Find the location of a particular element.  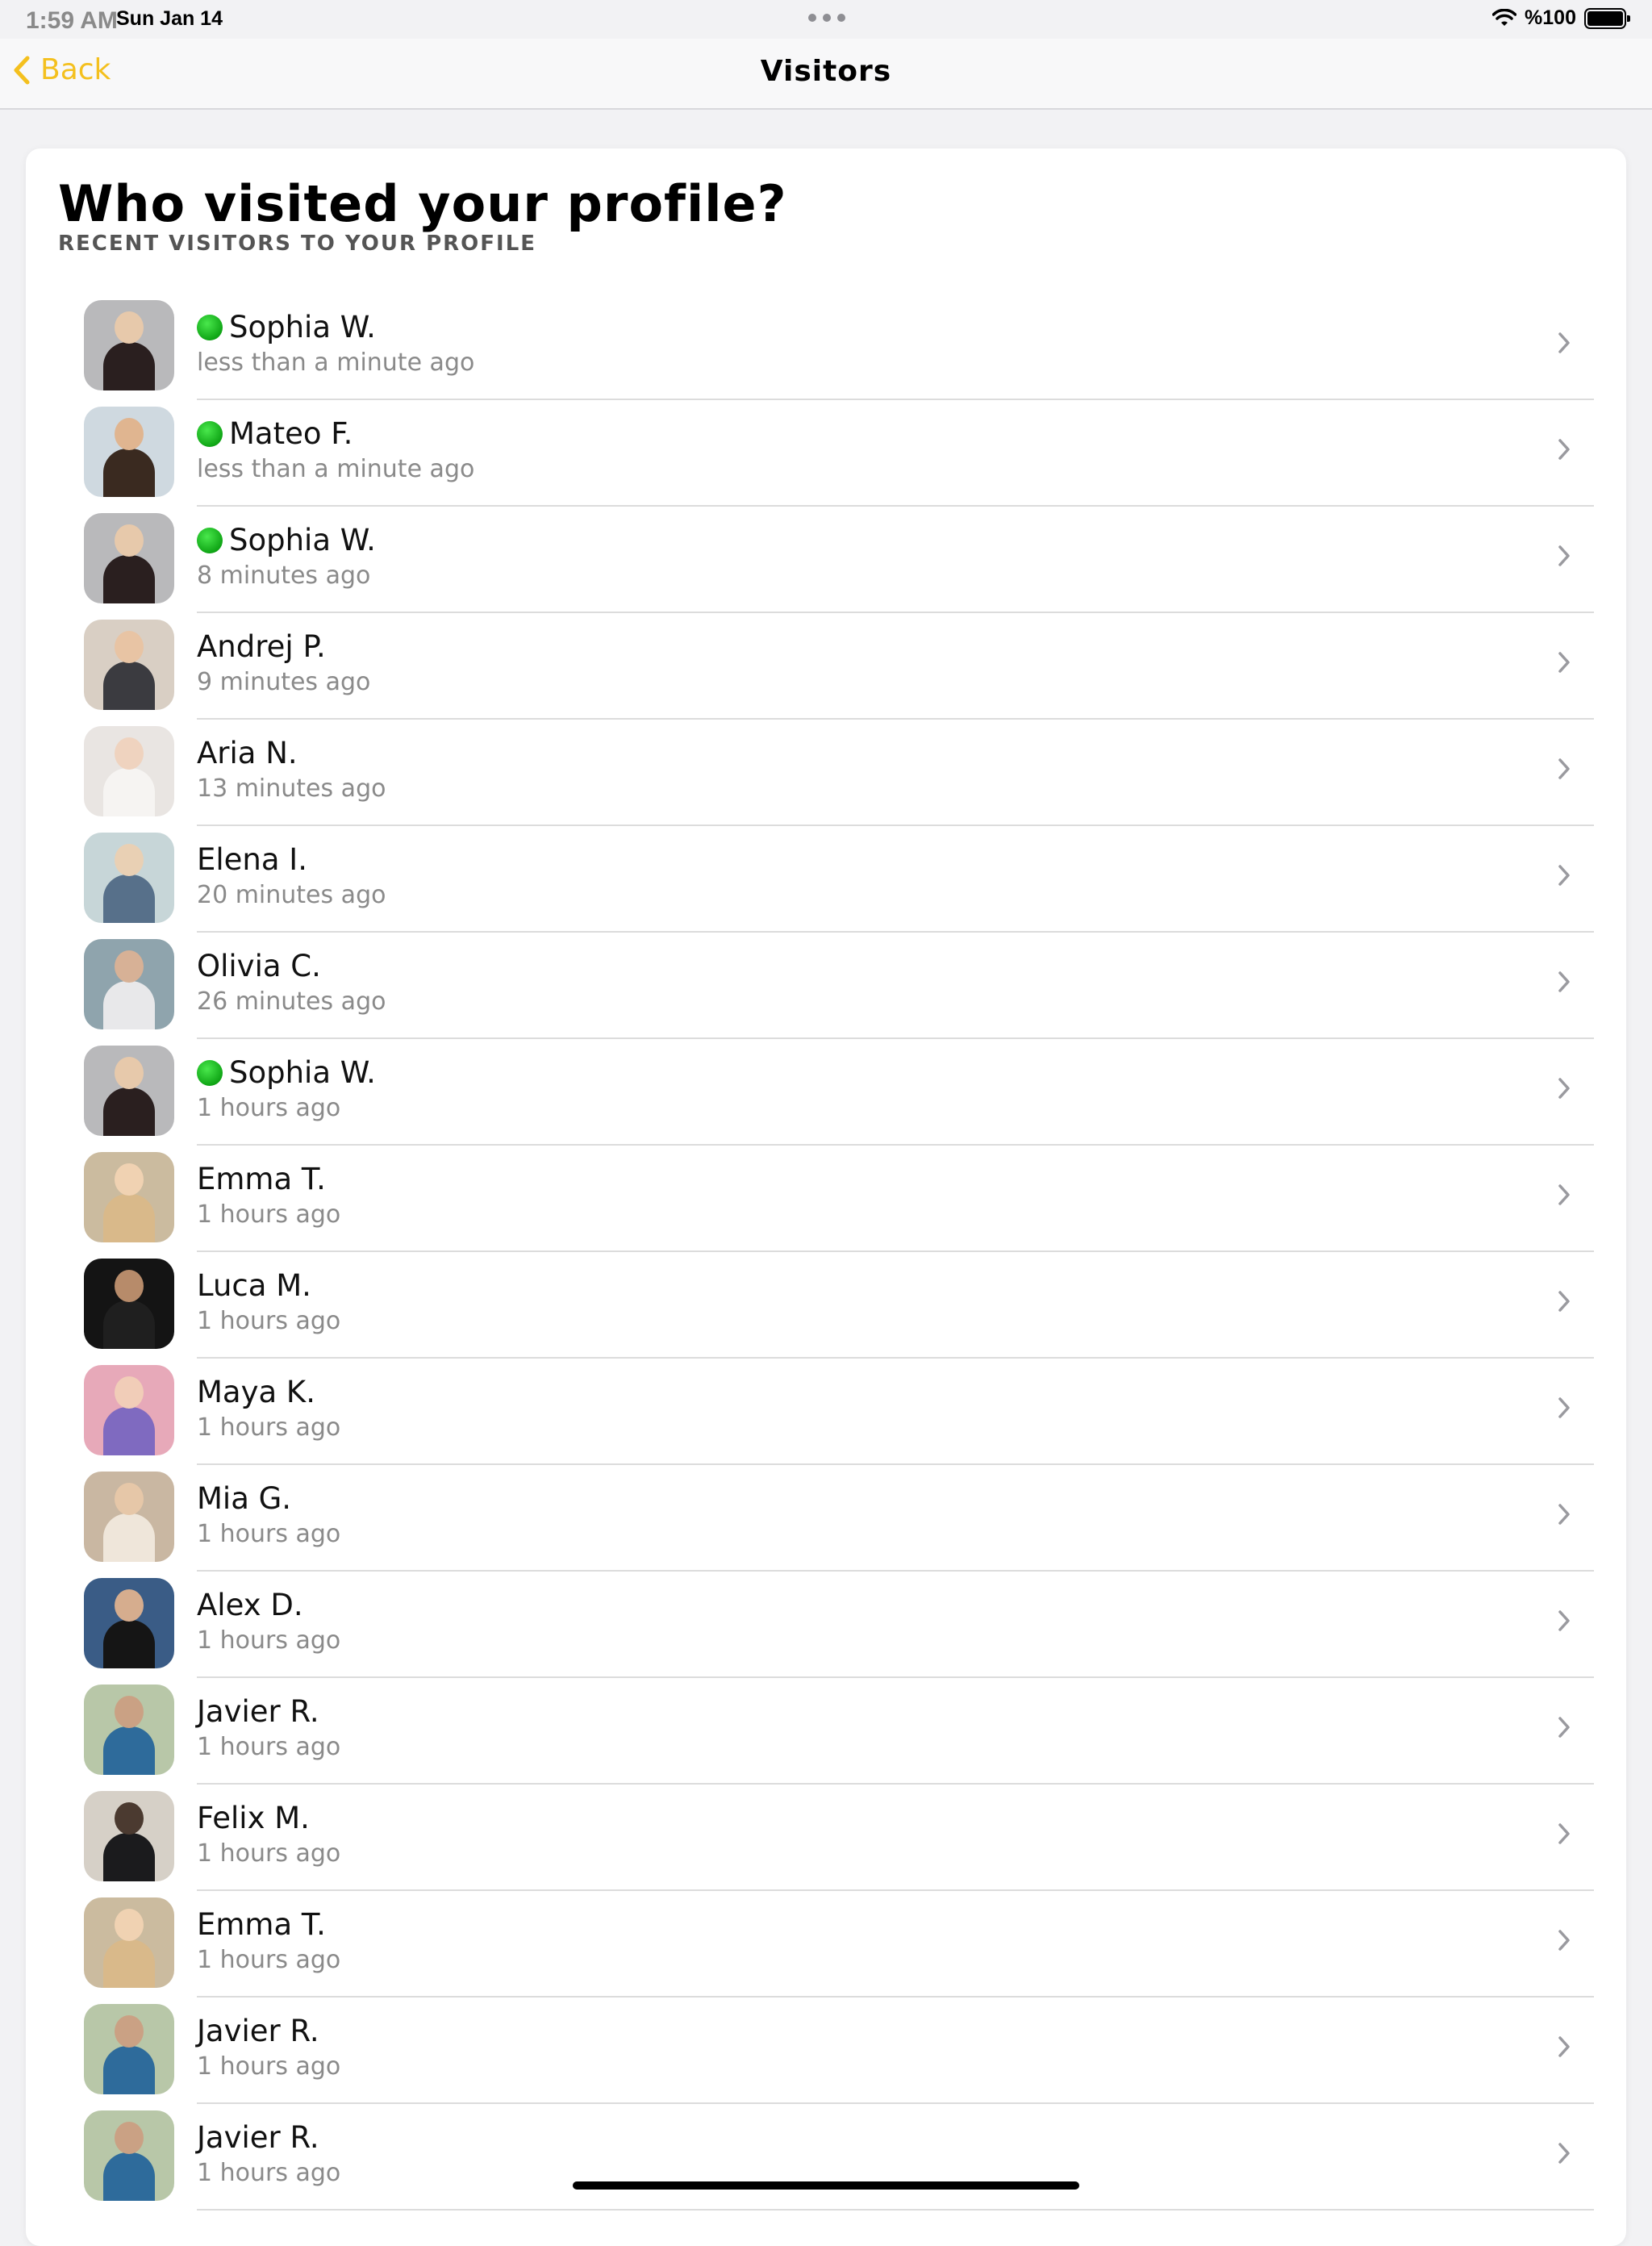

visitor-name: Olivia C. is located at coordinates (259, 966).